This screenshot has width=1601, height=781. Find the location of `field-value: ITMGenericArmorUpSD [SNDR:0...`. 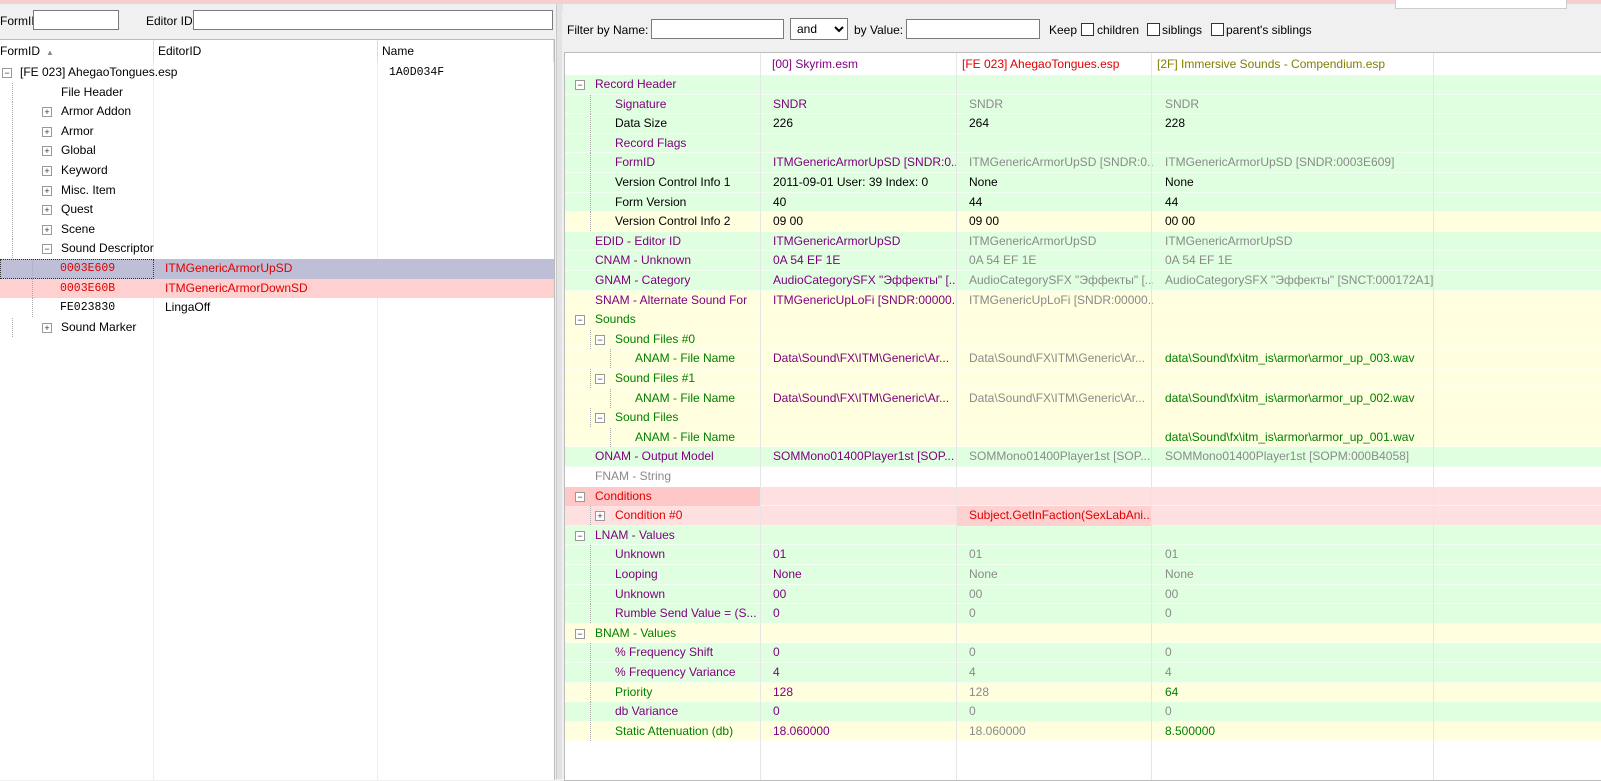

field-value: ITMGenericArmorUpSD [SNDR:0... is located at coordinates (865, 163).